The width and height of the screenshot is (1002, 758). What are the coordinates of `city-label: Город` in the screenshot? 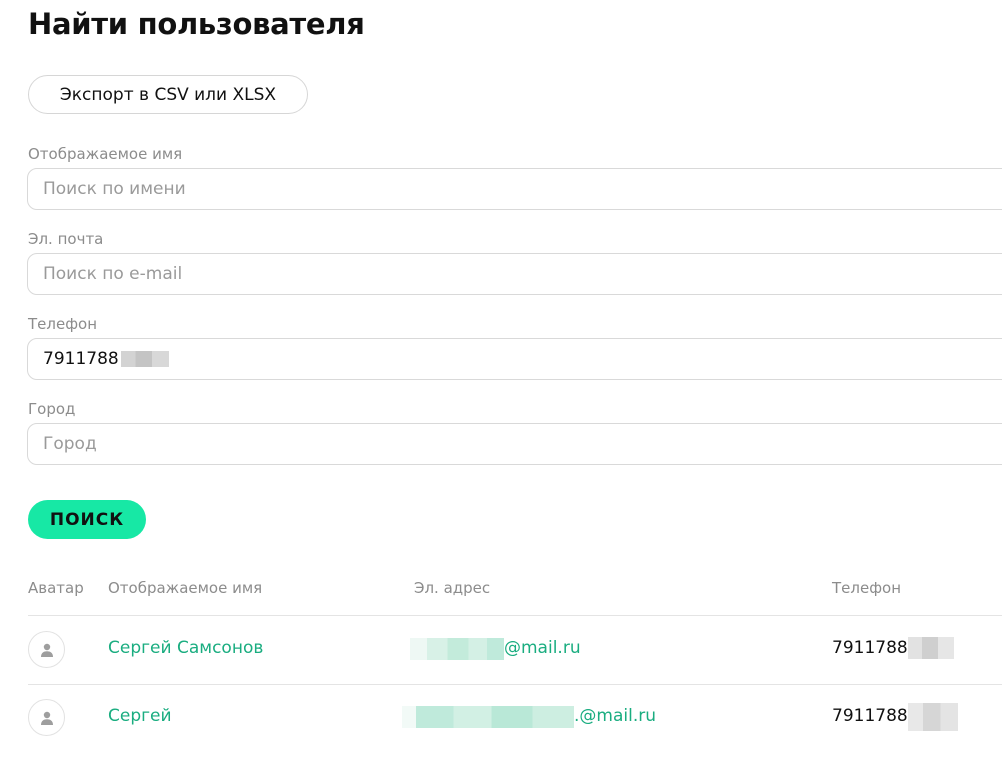 It's located at (52, 409).